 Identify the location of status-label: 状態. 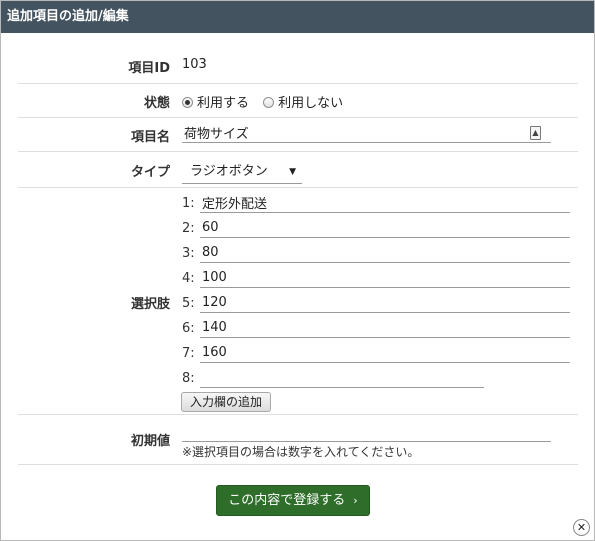
(156, 103).